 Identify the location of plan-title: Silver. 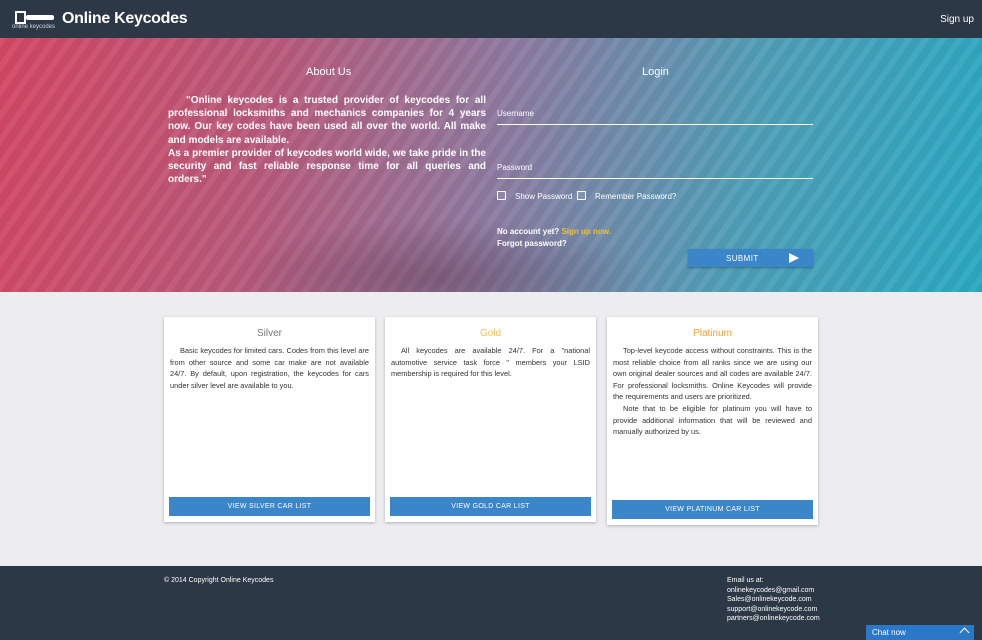
(269, 333).